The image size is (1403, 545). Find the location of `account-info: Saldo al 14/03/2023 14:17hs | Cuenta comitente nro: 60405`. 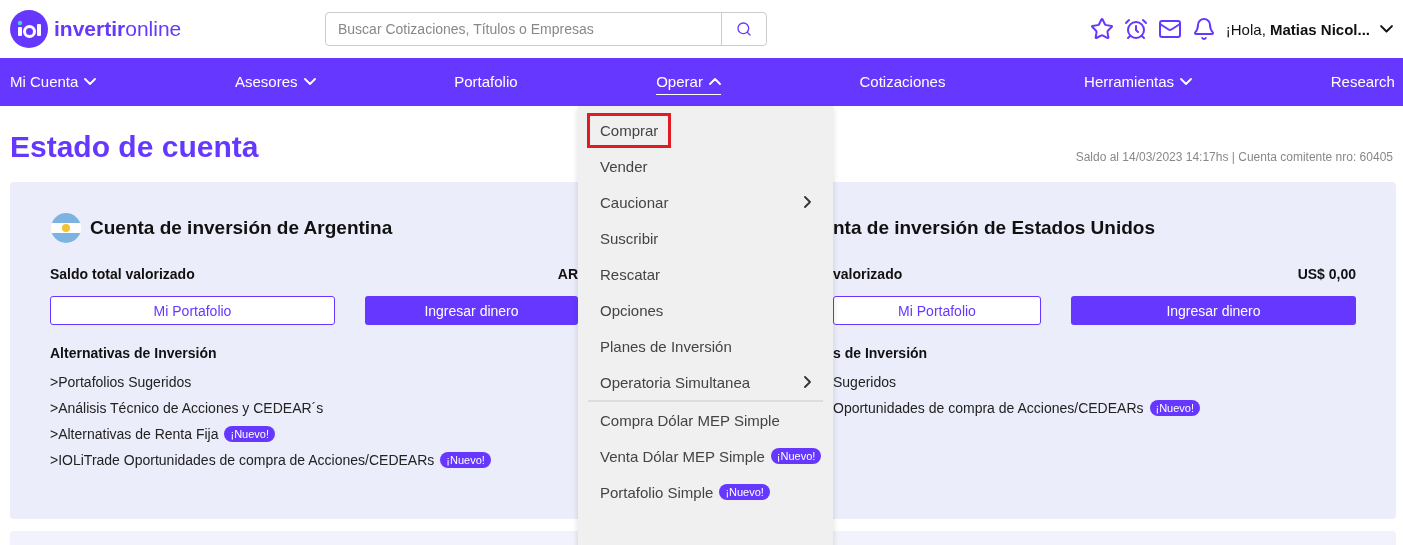

account-info: Saldo al 14/03/2023 14:17hs | Cuenta comitente nro: 60405 is located at coordinates (1234, 157).